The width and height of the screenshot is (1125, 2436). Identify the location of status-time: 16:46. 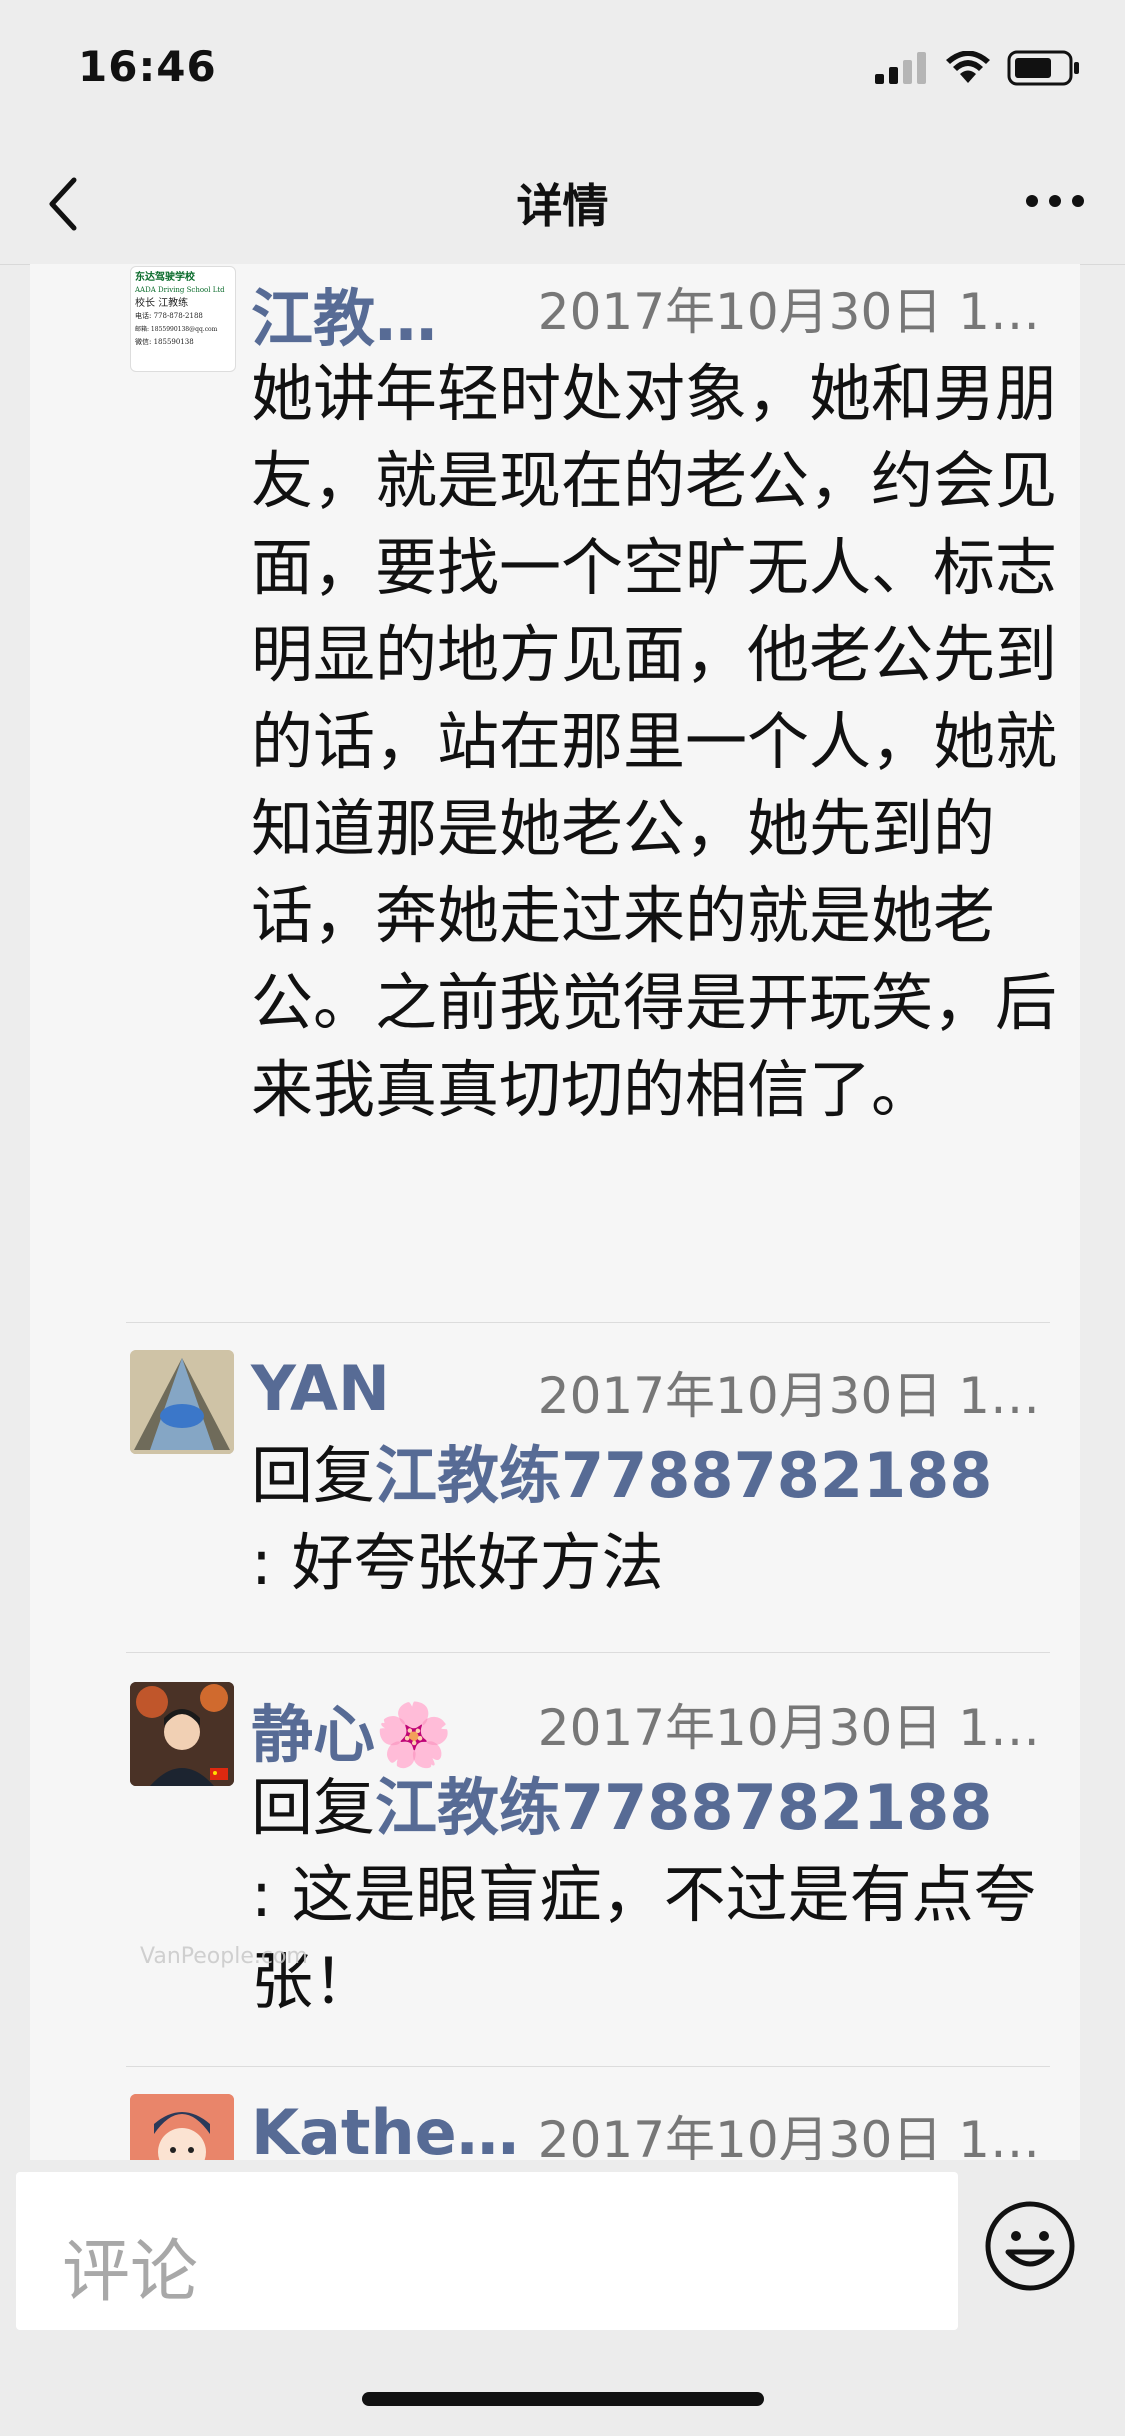
(147, 66).